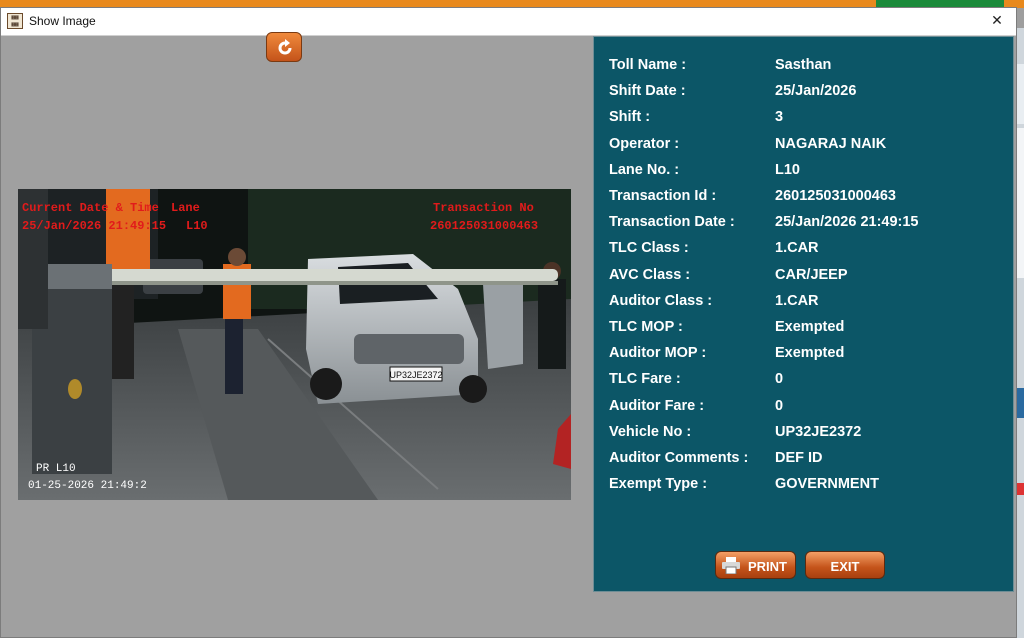 This screenshot has width=1024, height=638. Describe the element at coordinates (809, 172) in the screenshot. I see `detail-row: Lane No. : L10` at that location.